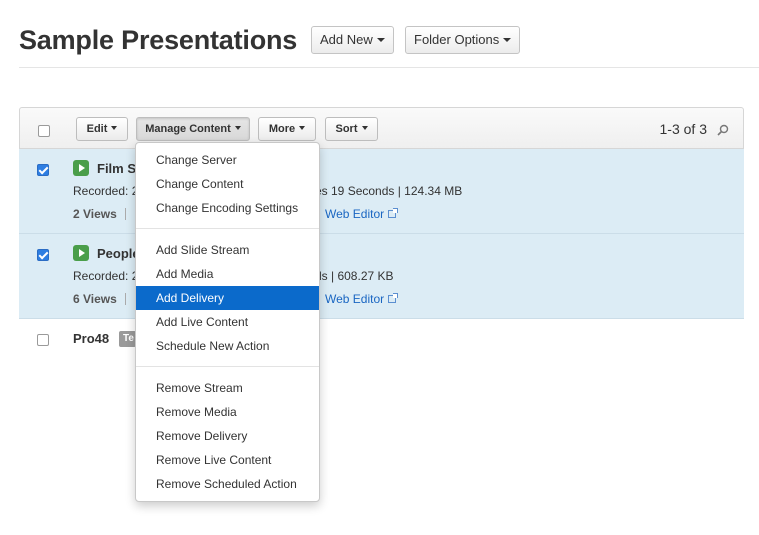 This screenshot has width=759, height=535. What do you see at coordinates (346, 129) in the screenshot?
I see `sort-label: Sort` at bounding box center [346, 129].